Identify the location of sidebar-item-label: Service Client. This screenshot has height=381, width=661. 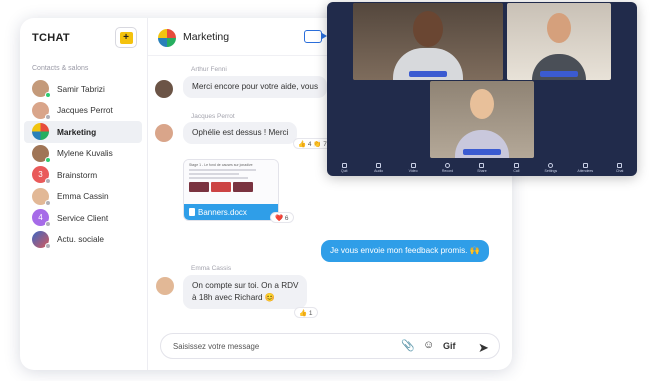
(83, 217).